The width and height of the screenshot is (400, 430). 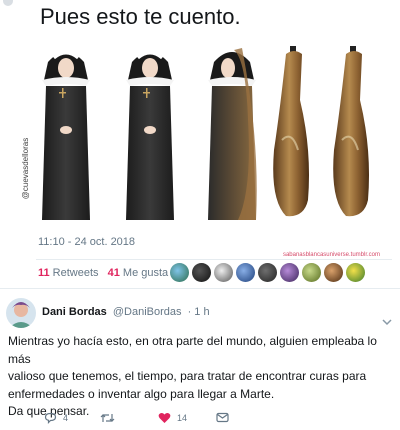 What do you see at coordinates (147, 312) in the screenshot?
I see `reply-author-handle: @DaniBordas` at bounding box center [147, 312].